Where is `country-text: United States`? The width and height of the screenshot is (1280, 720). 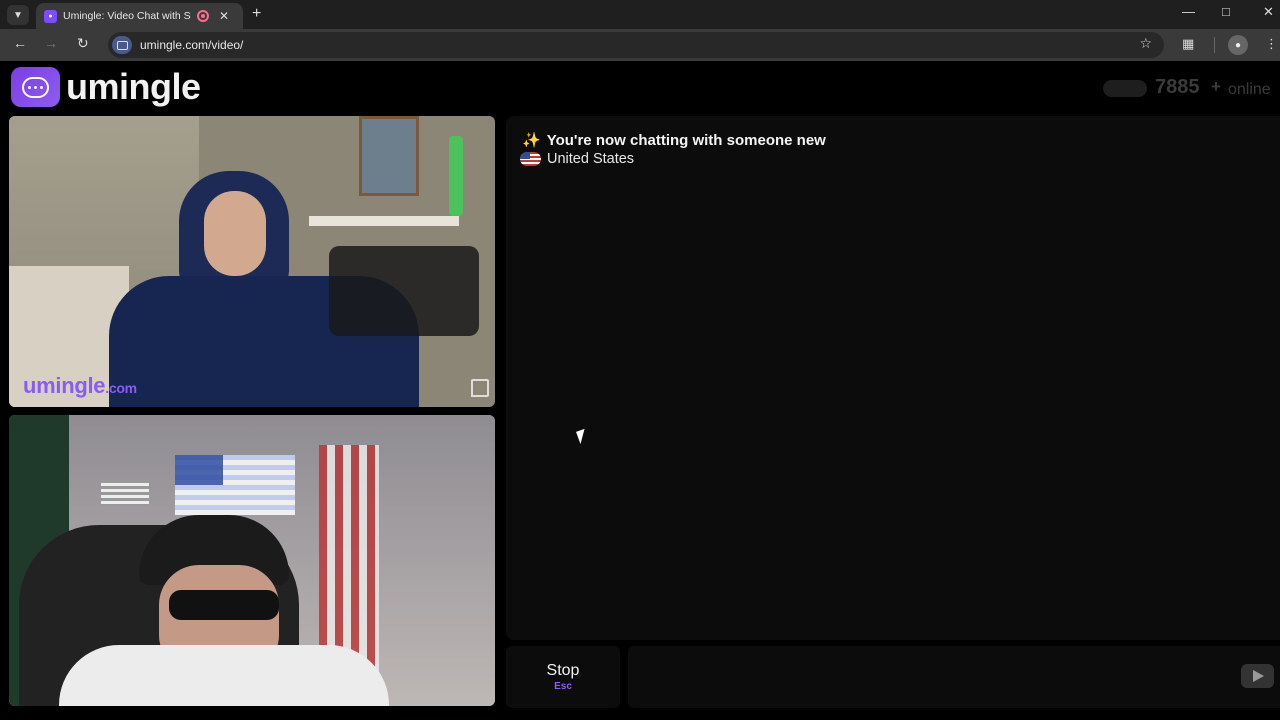 country-text: United States is located at coordinates (591, 159).